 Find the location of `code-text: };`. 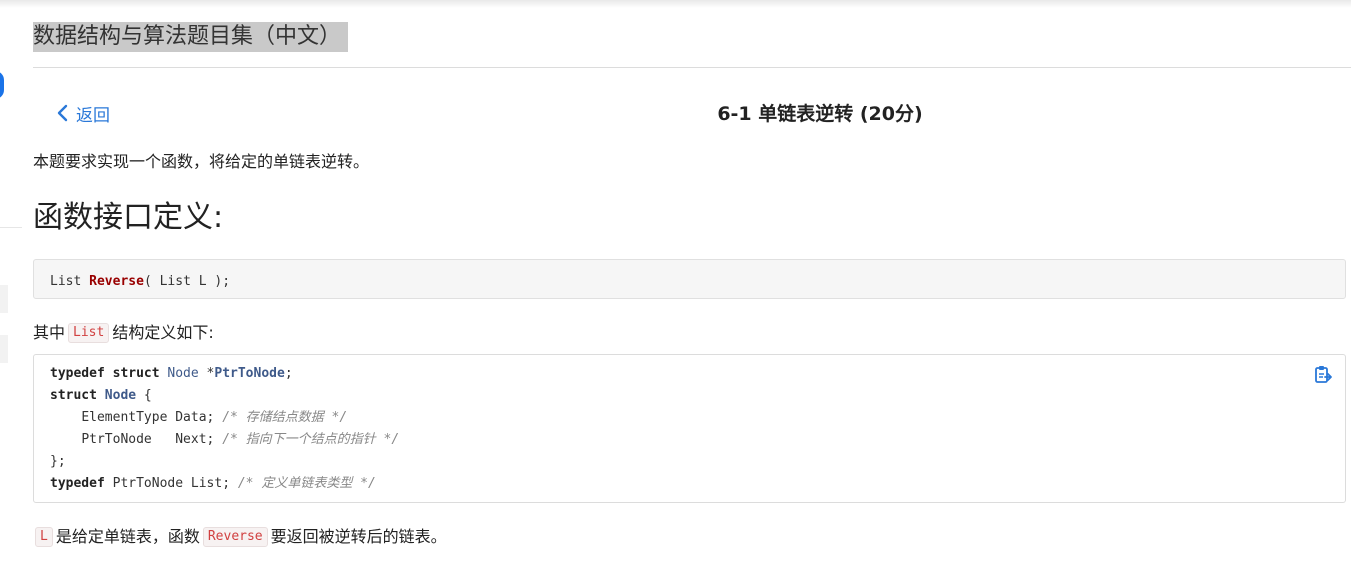

code-text: }; is located at coordinates (58, 461).